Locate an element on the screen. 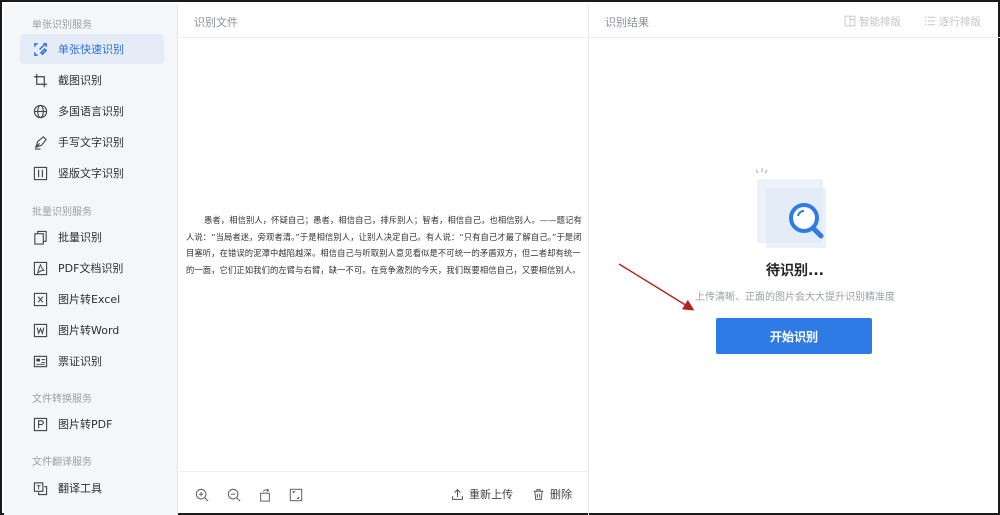 The width and height of the screenshot is (1000, 515). hint-text: 上传清晰、正面的图片会大大提升识别精准度 is located at coordinates (795, 297).